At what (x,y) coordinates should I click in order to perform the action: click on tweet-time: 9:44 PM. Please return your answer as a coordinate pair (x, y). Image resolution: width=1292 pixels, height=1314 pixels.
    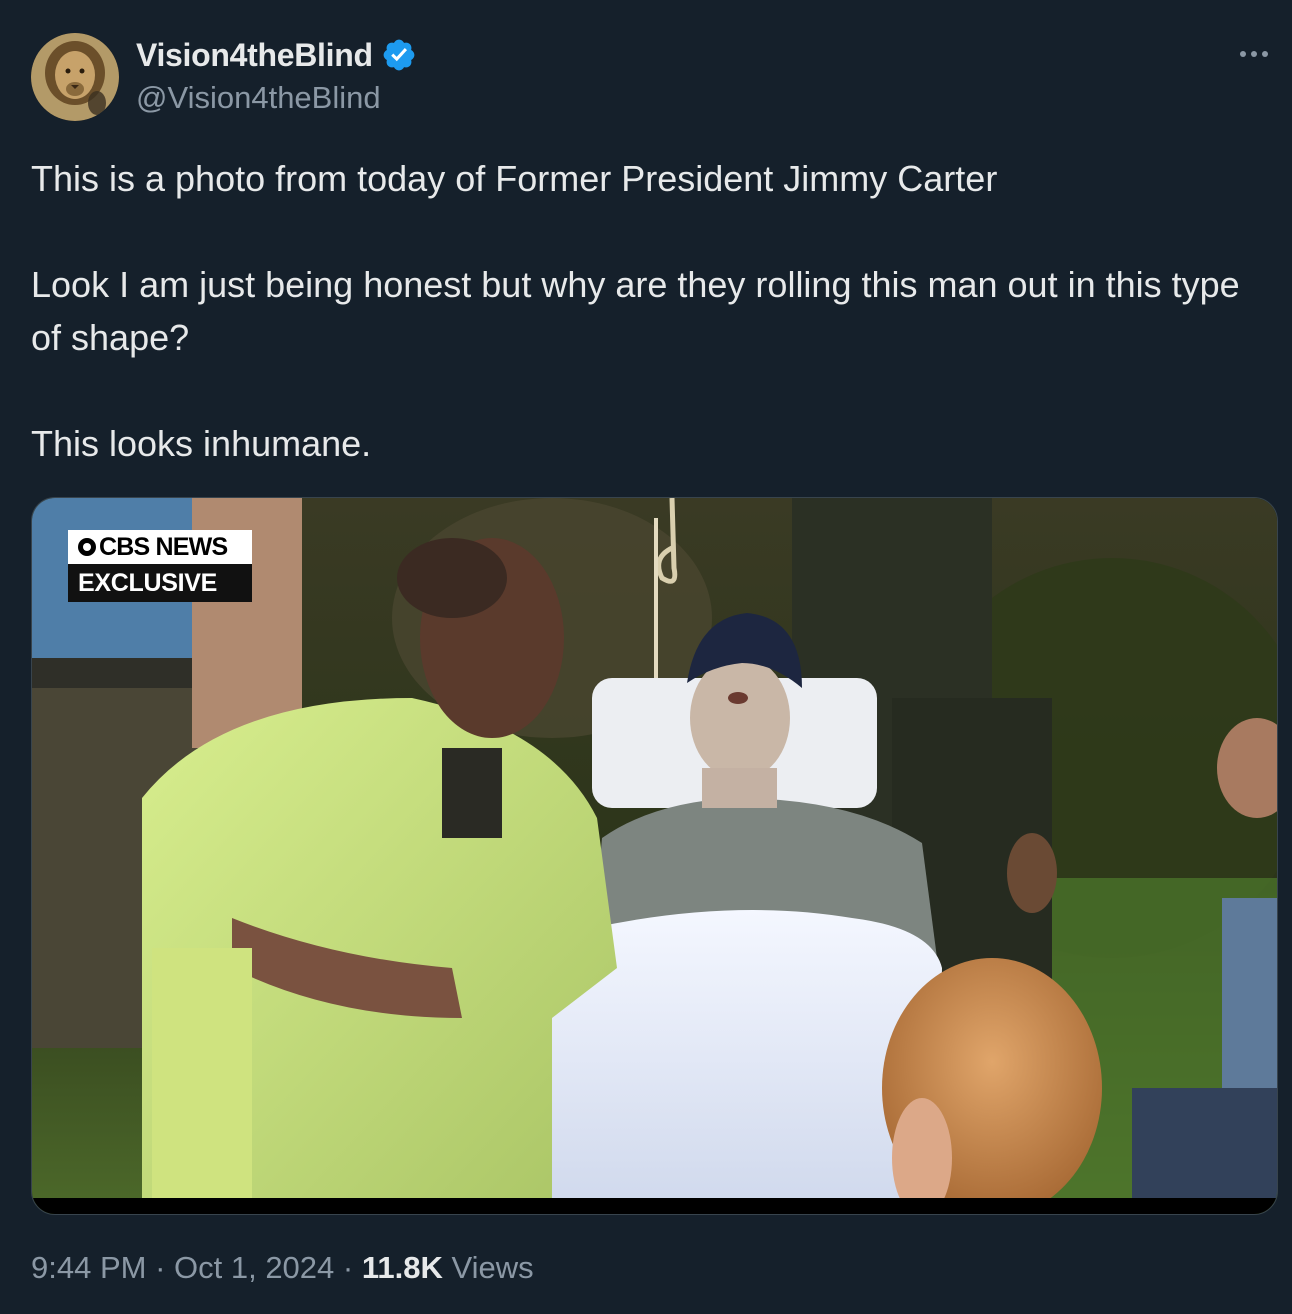
    Looking at the image, I should click on (88, 1268).